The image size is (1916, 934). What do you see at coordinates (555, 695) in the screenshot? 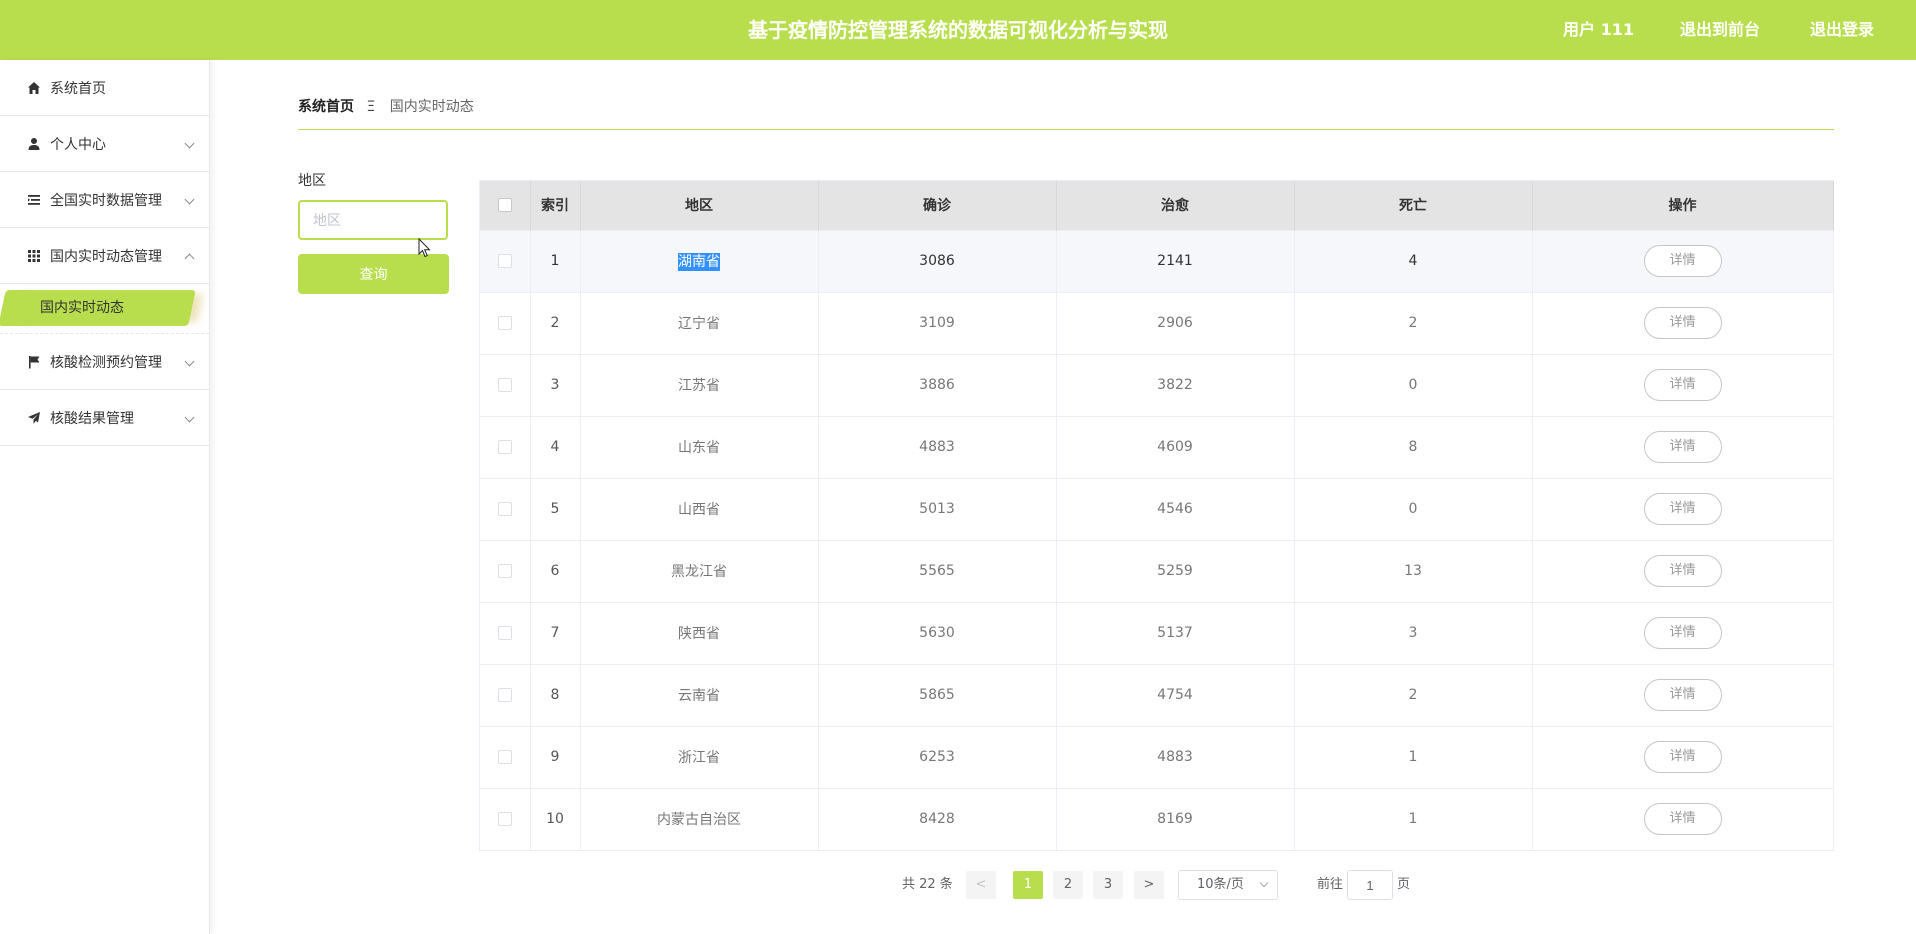
I see `index-cell: 8` at bounding box center [555, 695].